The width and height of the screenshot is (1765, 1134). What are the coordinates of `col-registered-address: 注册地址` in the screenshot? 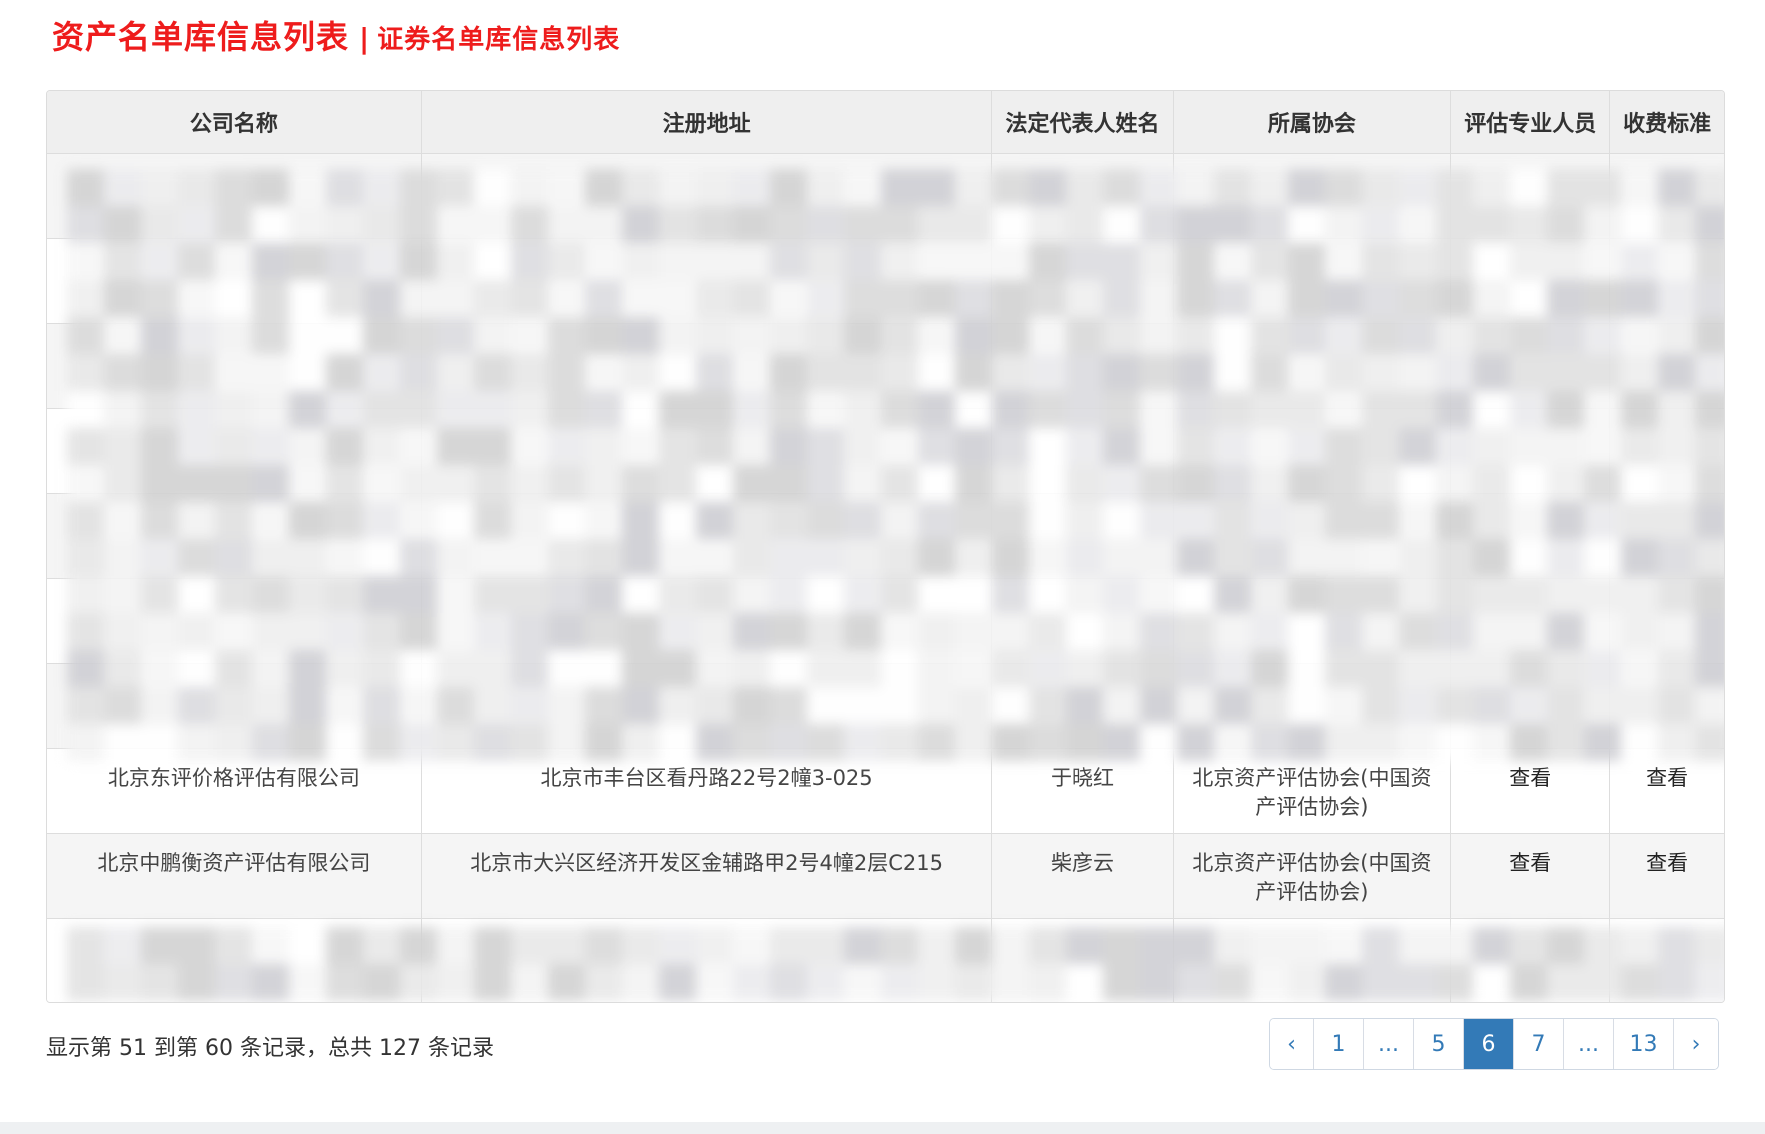 It's located at (706, 122).